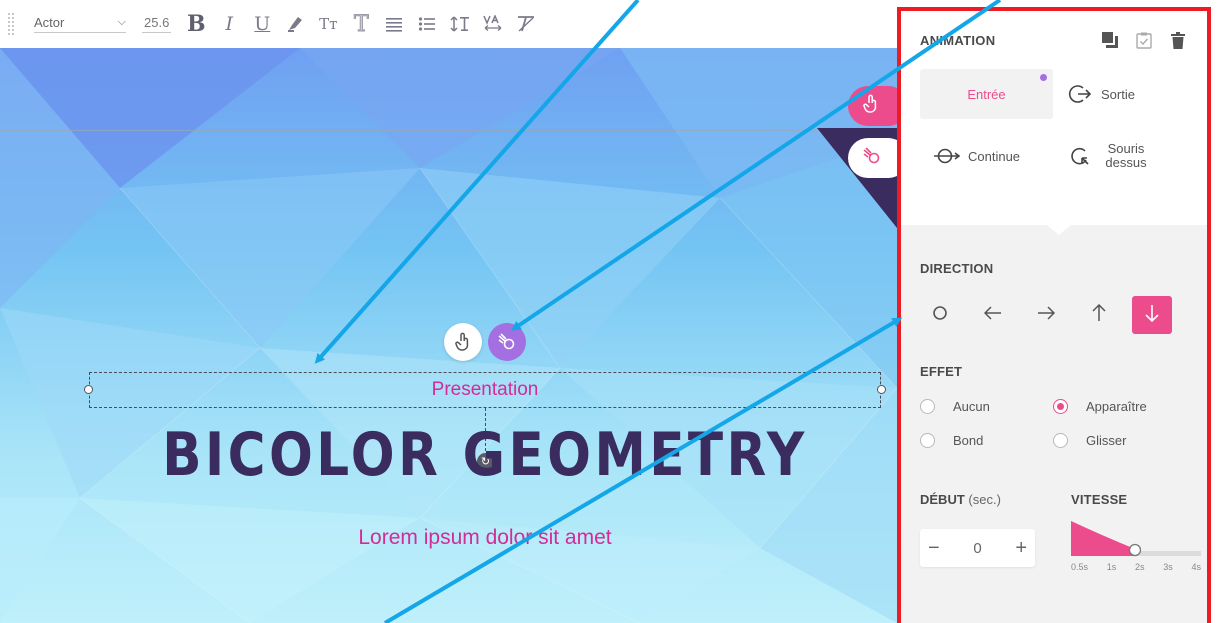 The width and height of the screenshot is (1225, 623). I want to click on arrow-down-icon, so click(1152, 315).